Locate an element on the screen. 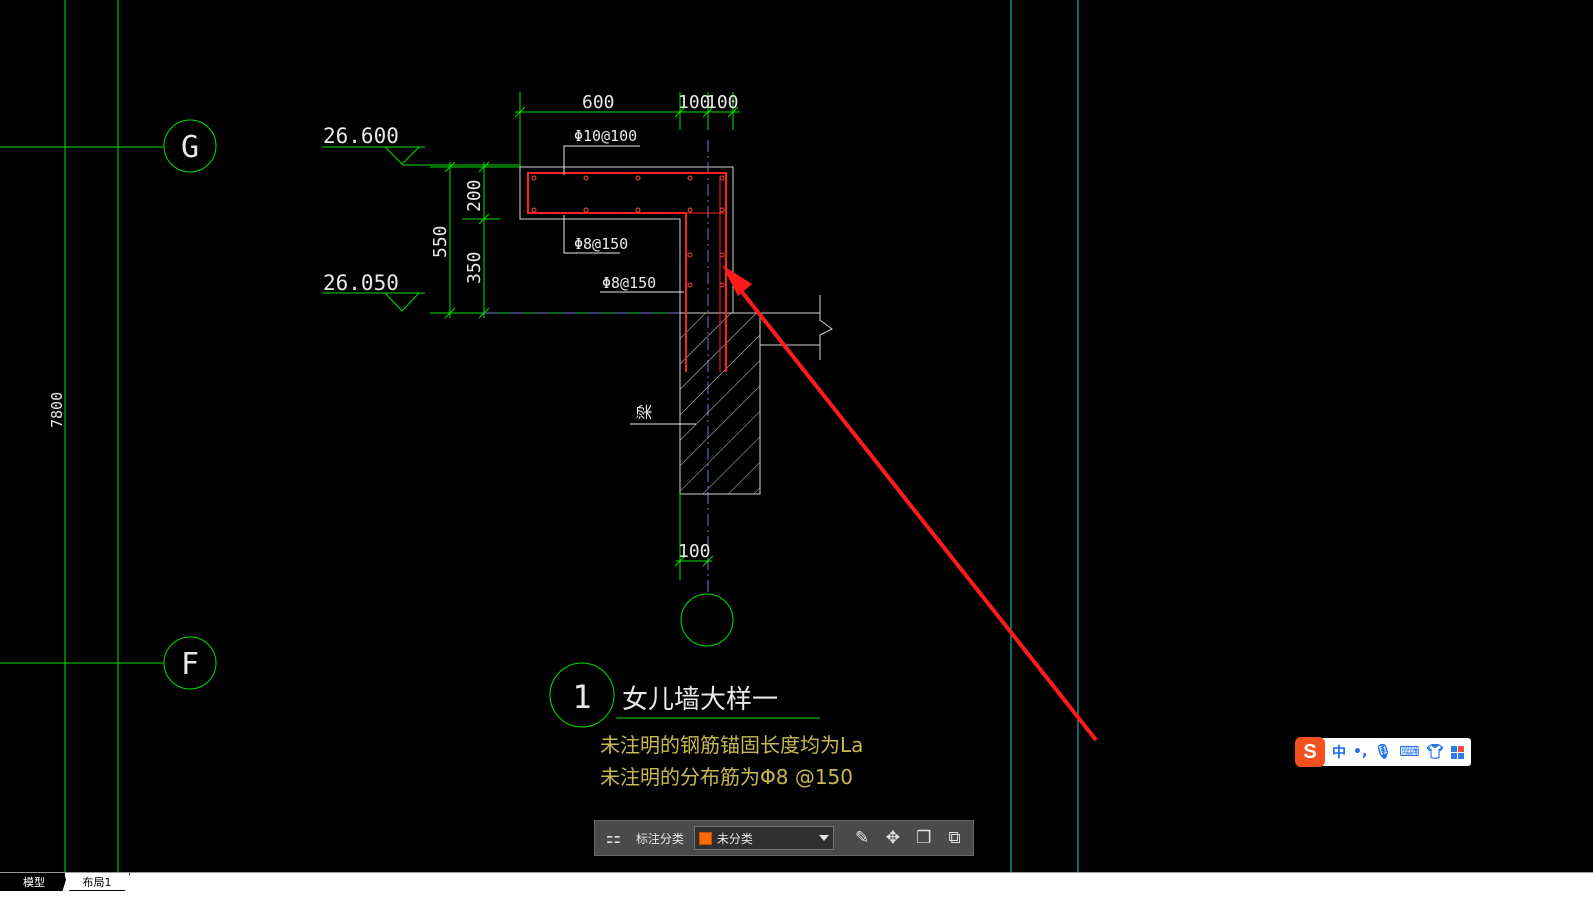  category-panel-icon: ⚏ is located at coordinates (613, 838).